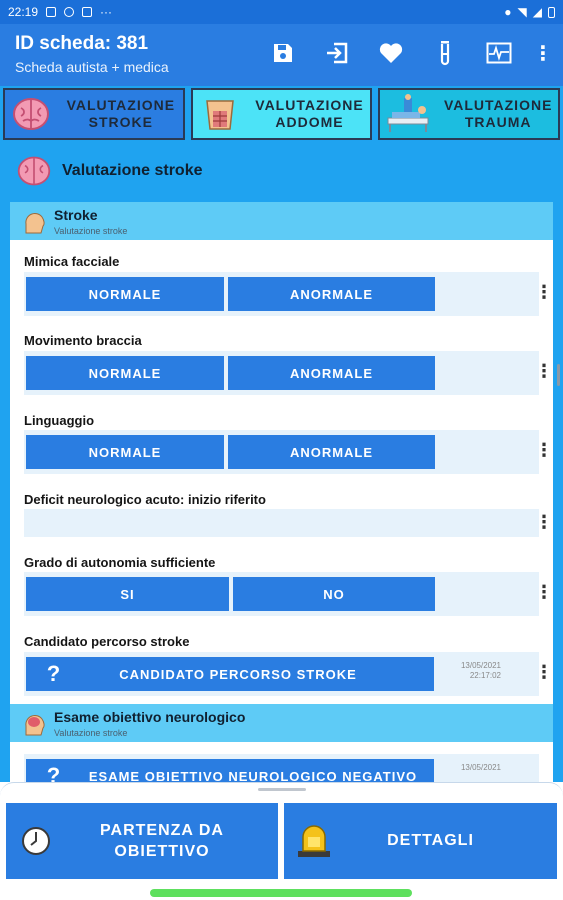 The height and width of the screenshot is (900, 563). I want to click on tab-label: VALUTAZIONE STROKE, so click(121, 113).